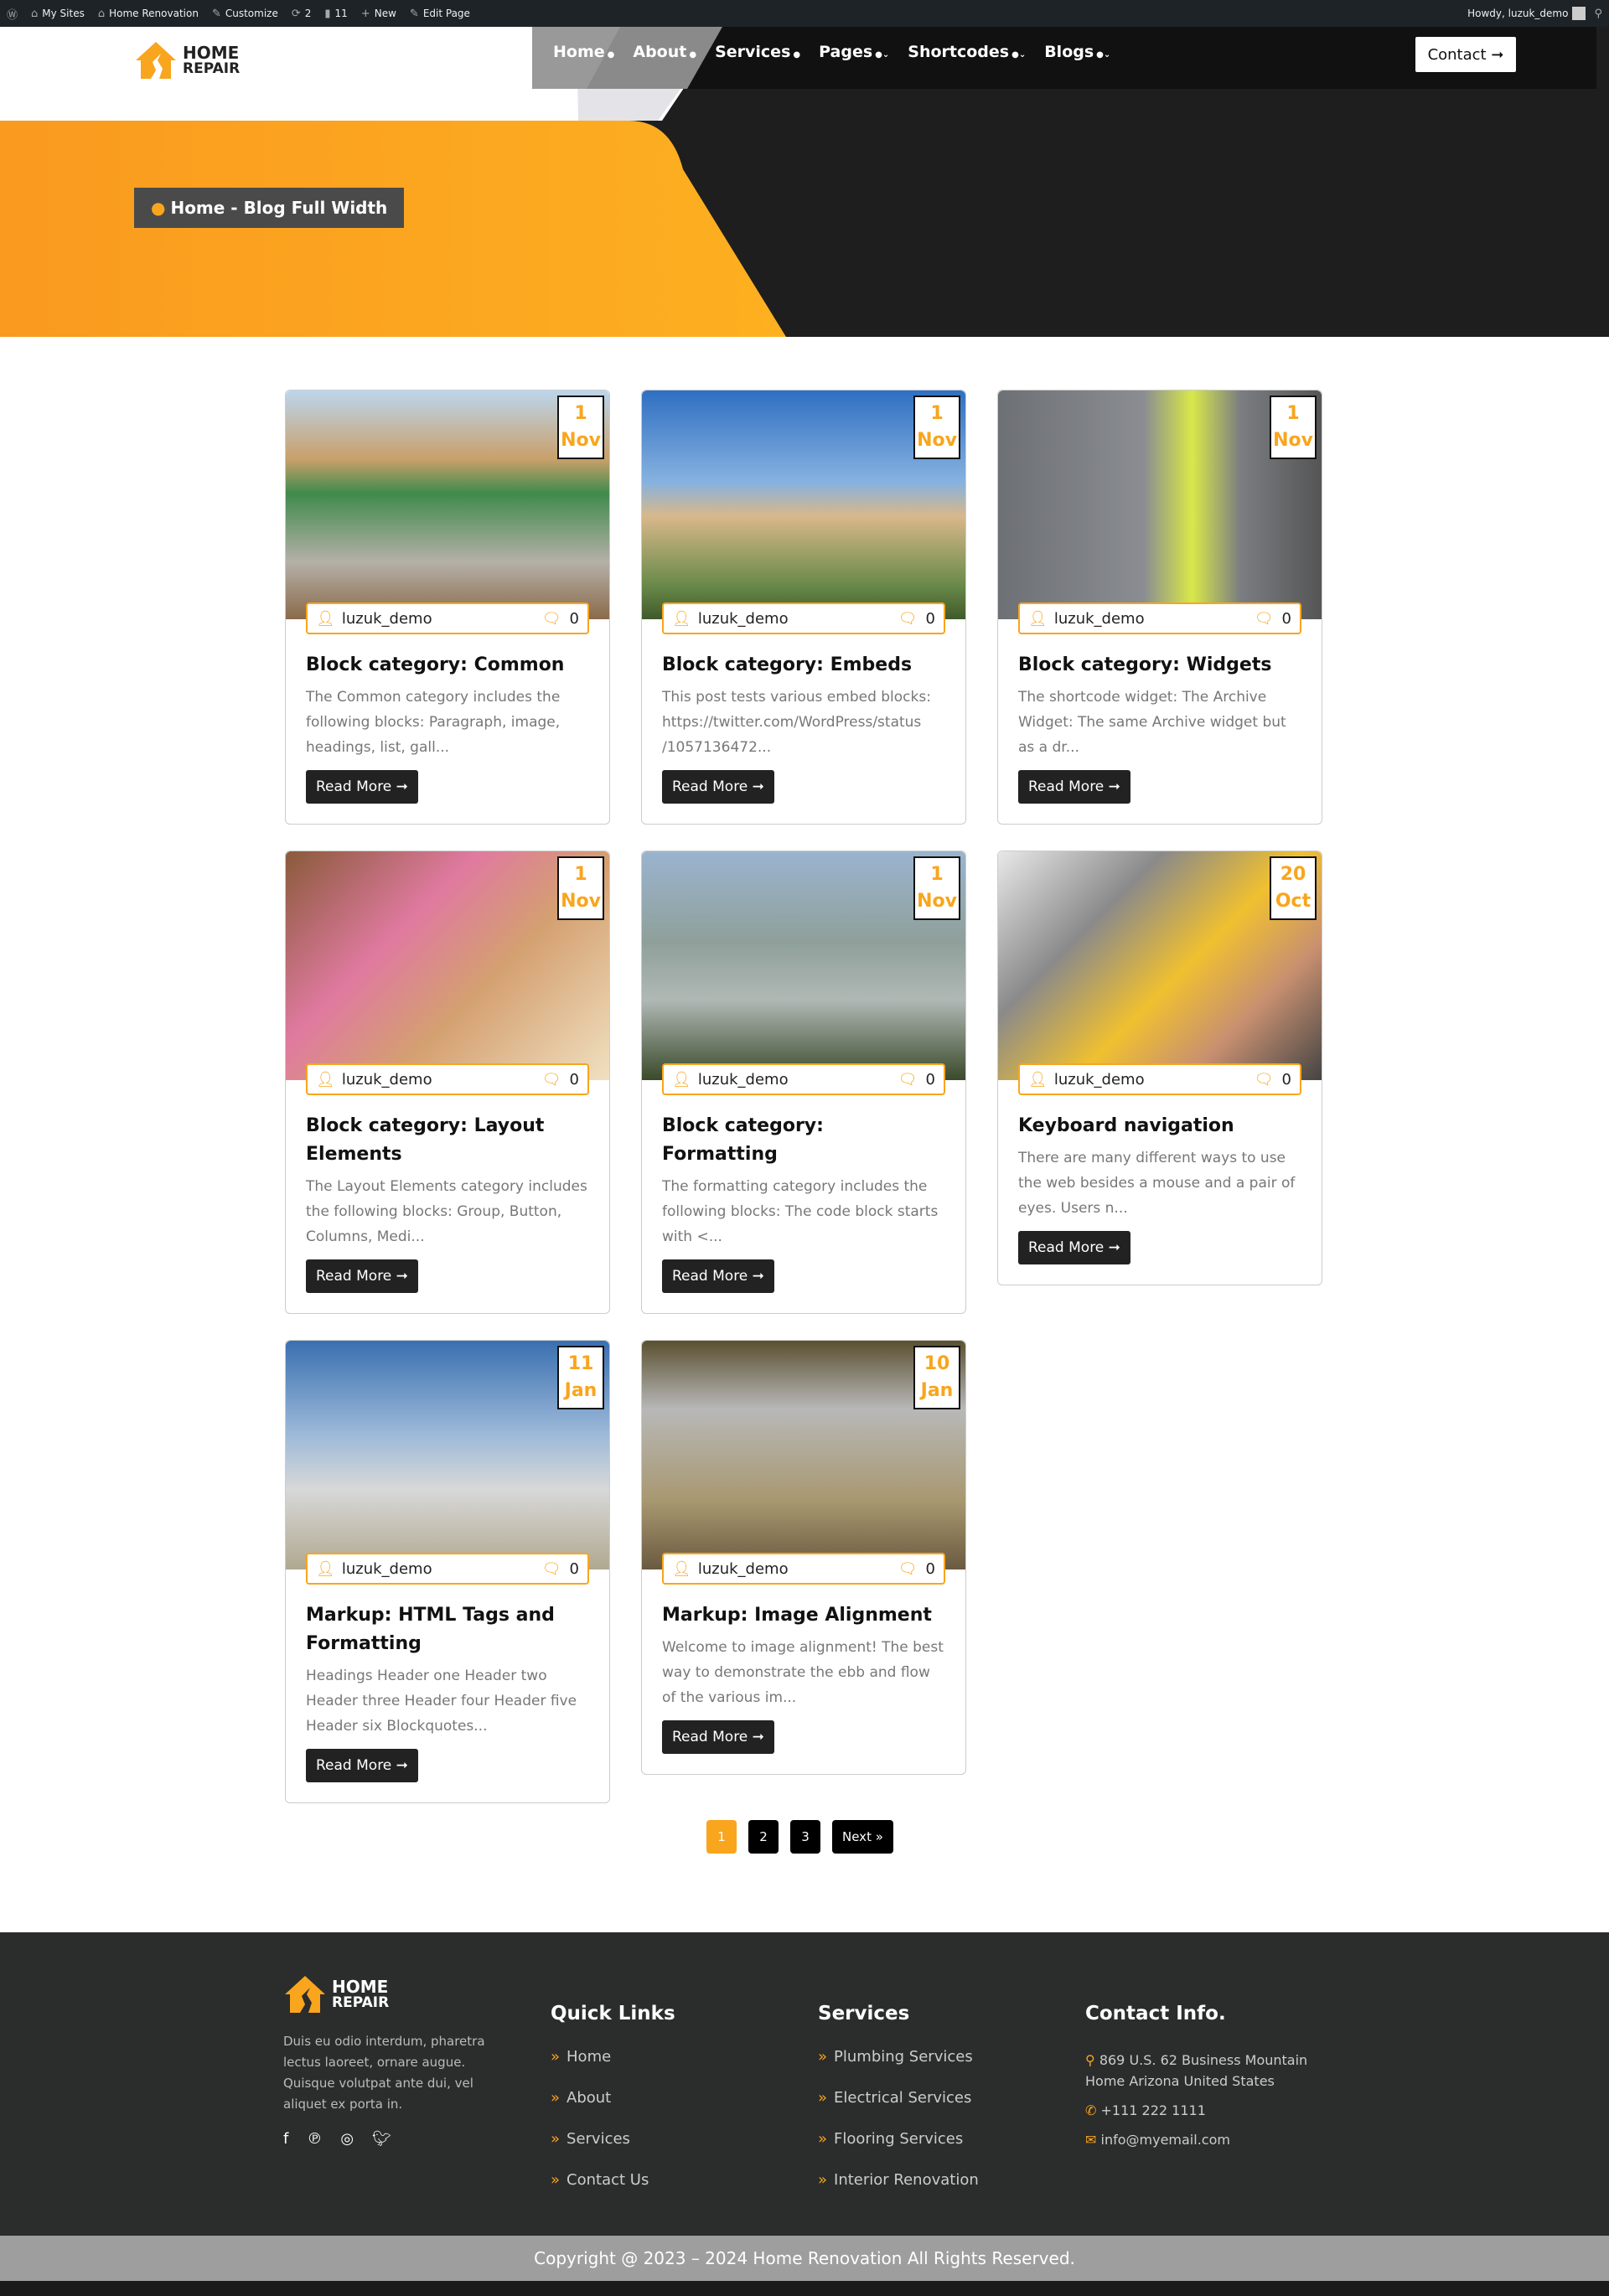  I want to click on footer-service-electrical: » Electrical Services, so click(898, 2098).